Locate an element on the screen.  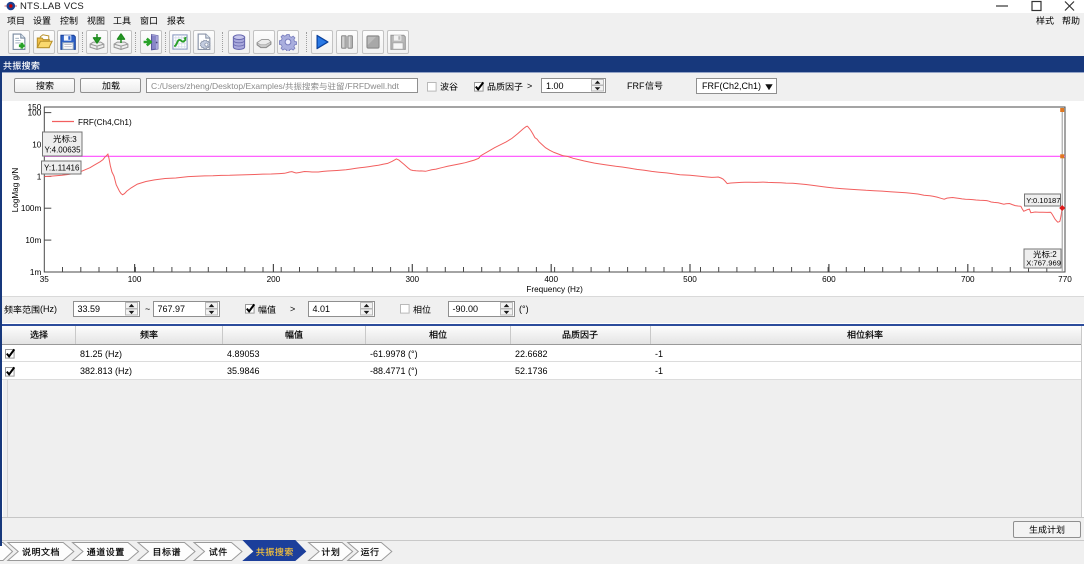
svg-text: Frequency (Hz) is located at coordinates (554, 289).